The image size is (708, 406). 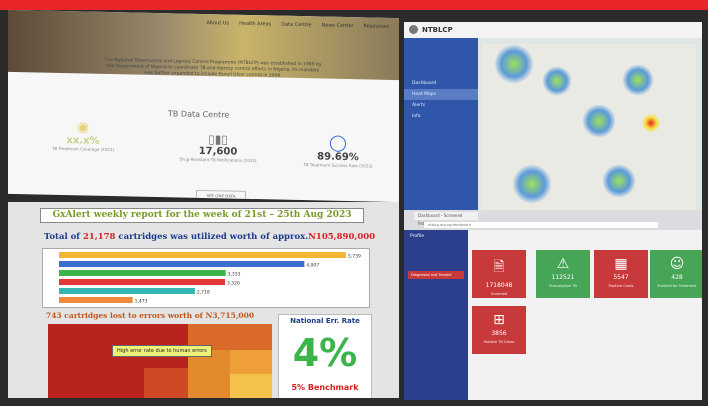 I want to click on bar-value-label: 5,739, so click(x=354, y=257).